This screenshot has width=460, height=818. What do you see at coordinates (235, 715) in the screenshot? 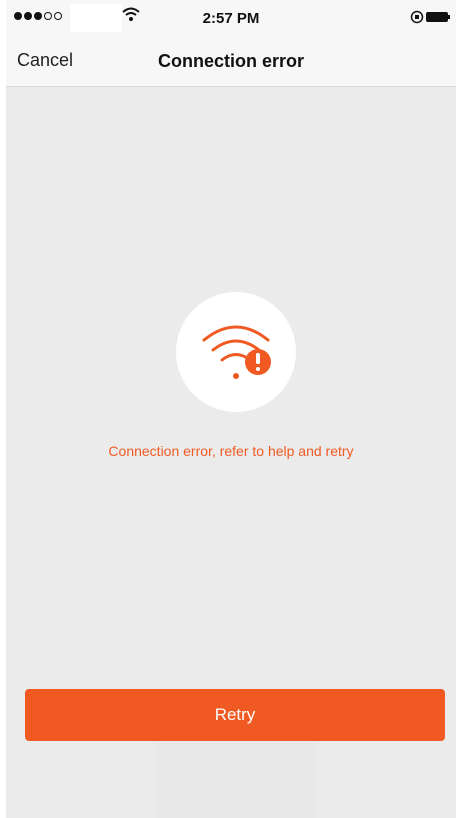
I see `retry-button: Retry` at bounding box center [235, 715].